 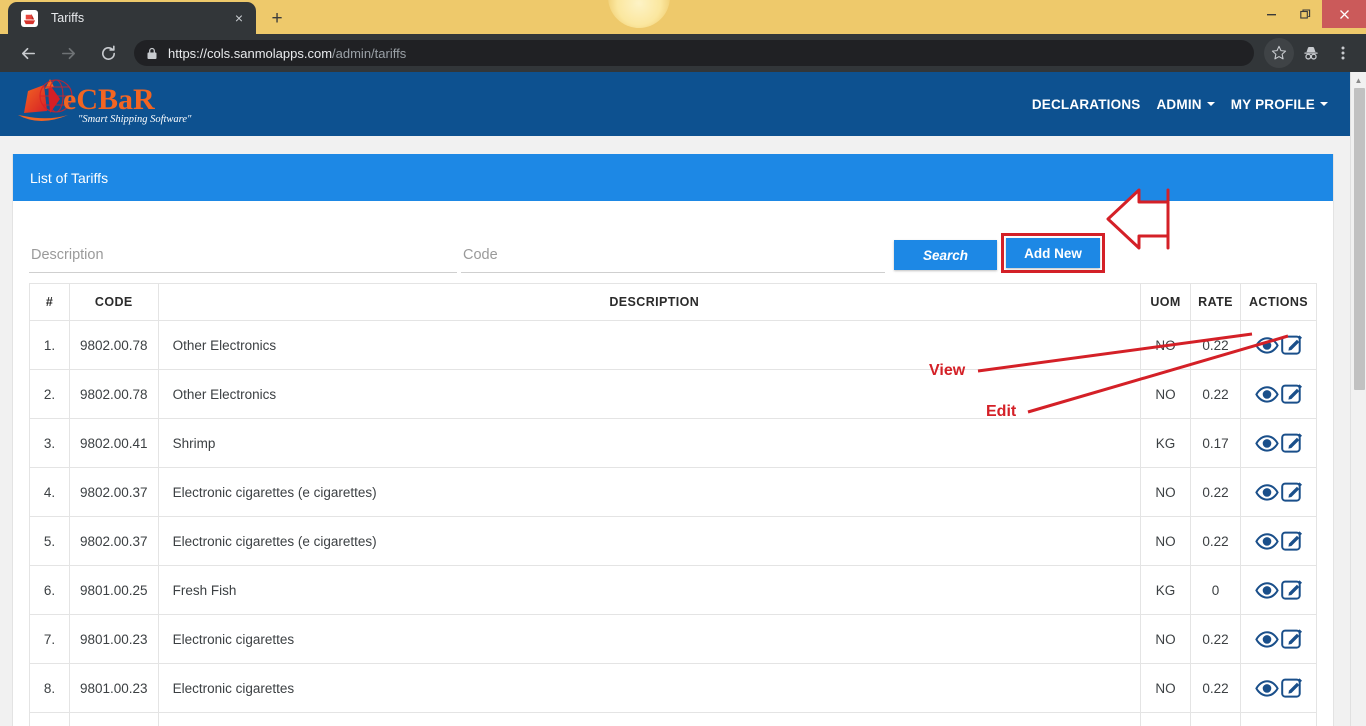 I want to click on nav-link-admin-label: ADMIN, so click(x=1179, y=104).